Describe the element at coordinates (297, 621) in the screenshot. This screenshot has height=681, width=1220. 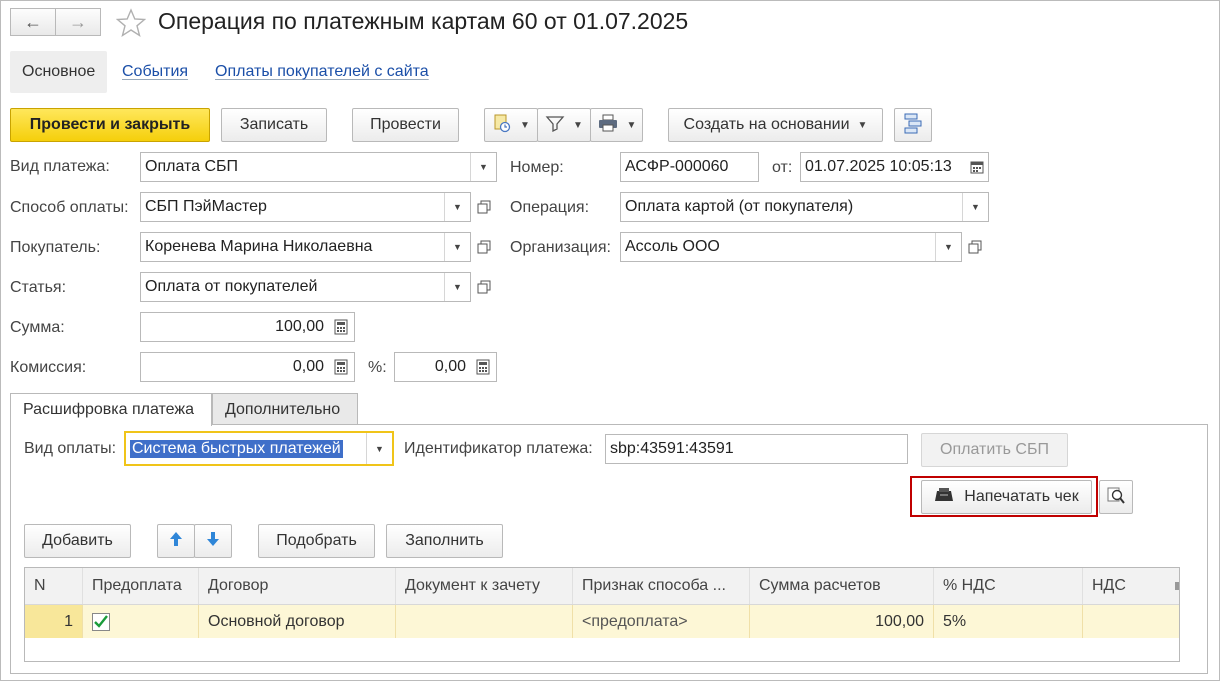
I see `cell-contract: Основной договор` at that location.